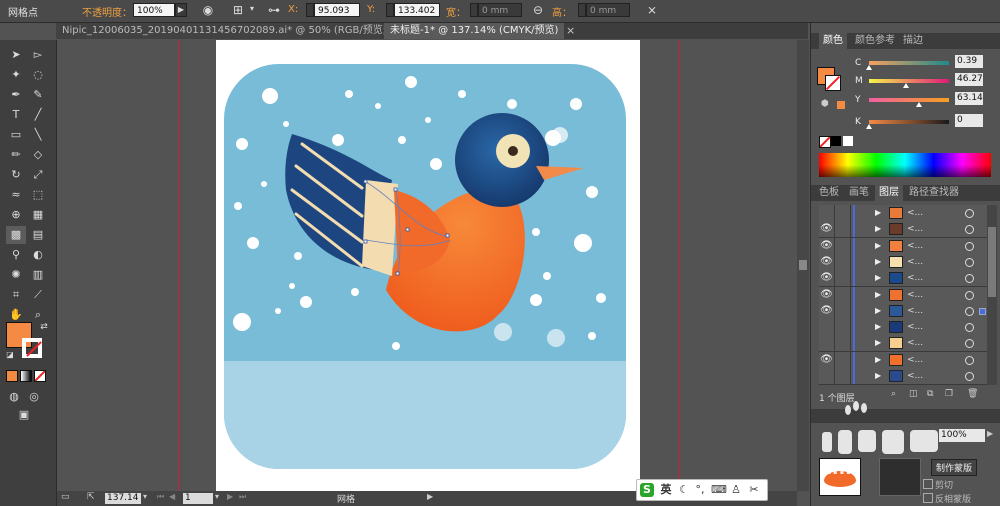 The image size is (1000, 506). Describe the element at coordinates (909, 81) in the screenshot. I see `channel-m-slider` at that location.